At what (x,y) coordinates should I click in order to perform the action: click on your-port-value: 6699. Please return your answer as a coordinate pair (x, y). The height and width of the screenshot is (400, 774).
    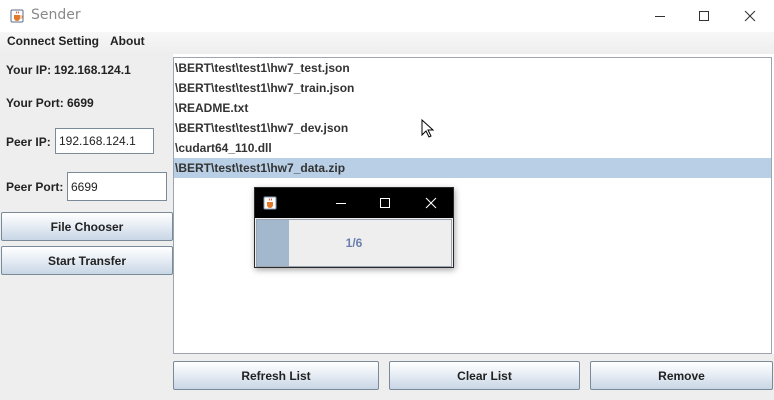
    Looking at the image, I should click on (80, 103).